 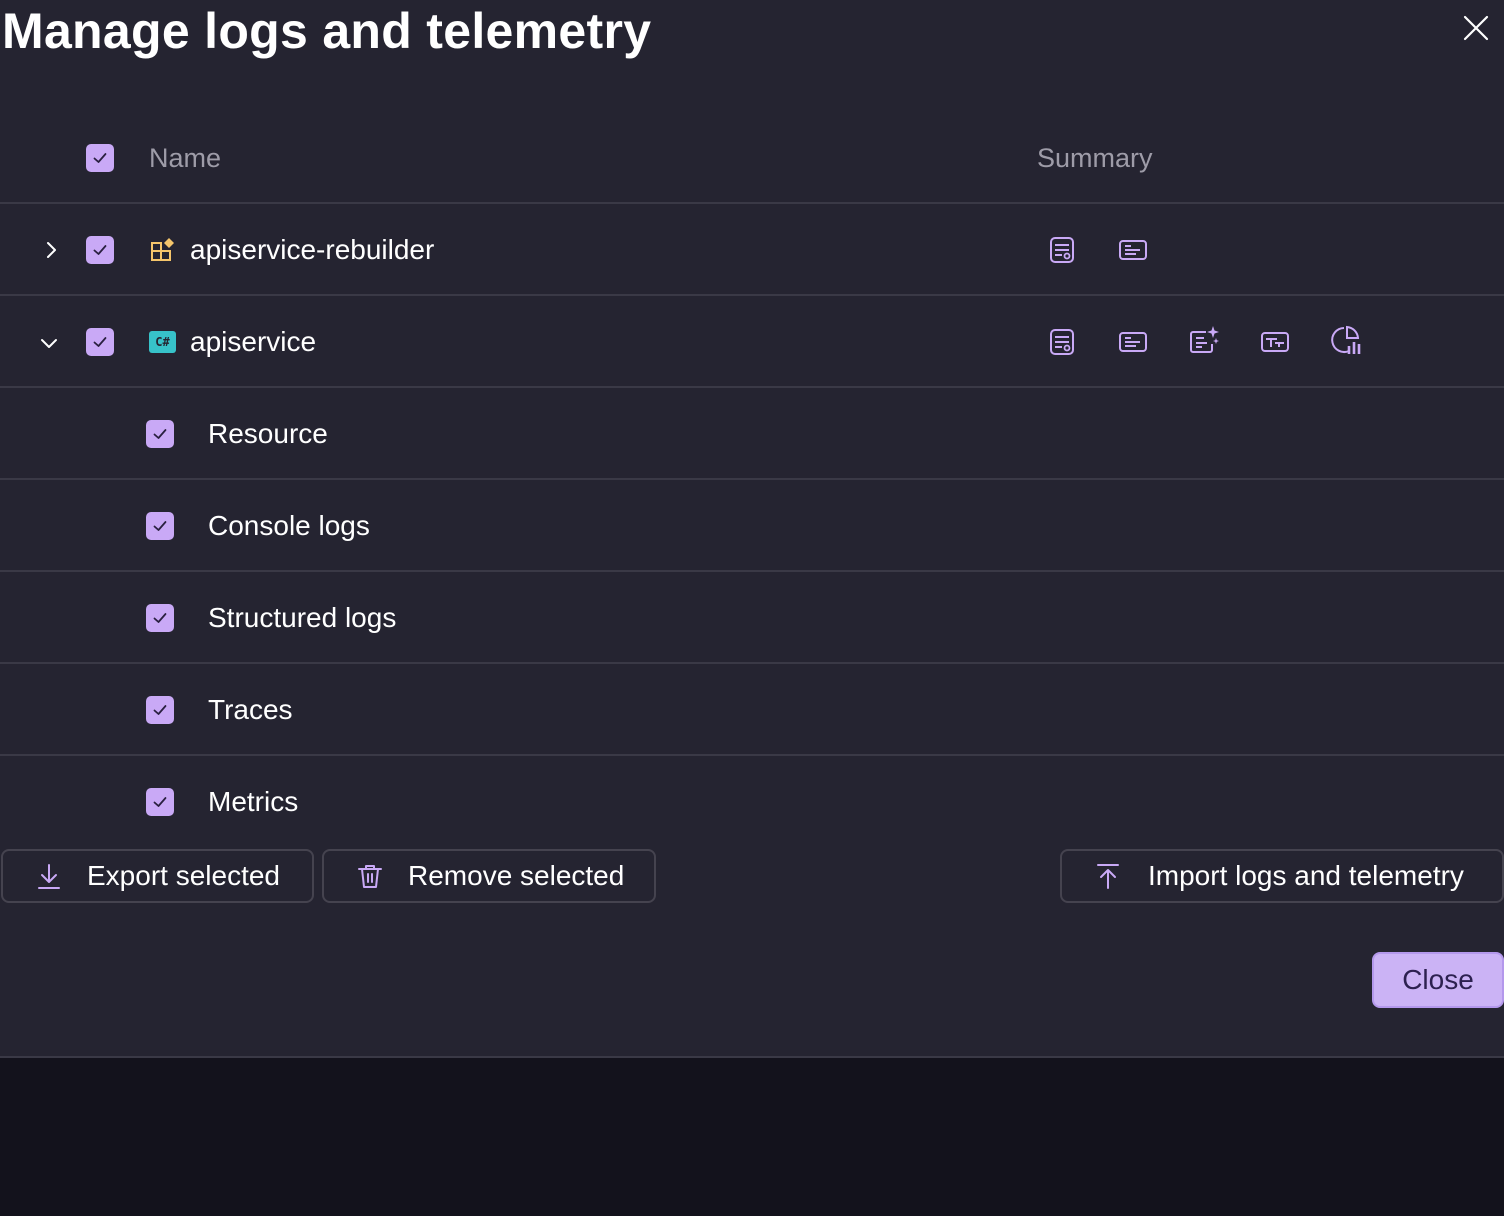 What do you see at coordinates (49, 343) in the screenshot?
I see `chevron-down-icon` at bounding box center [49, 343].